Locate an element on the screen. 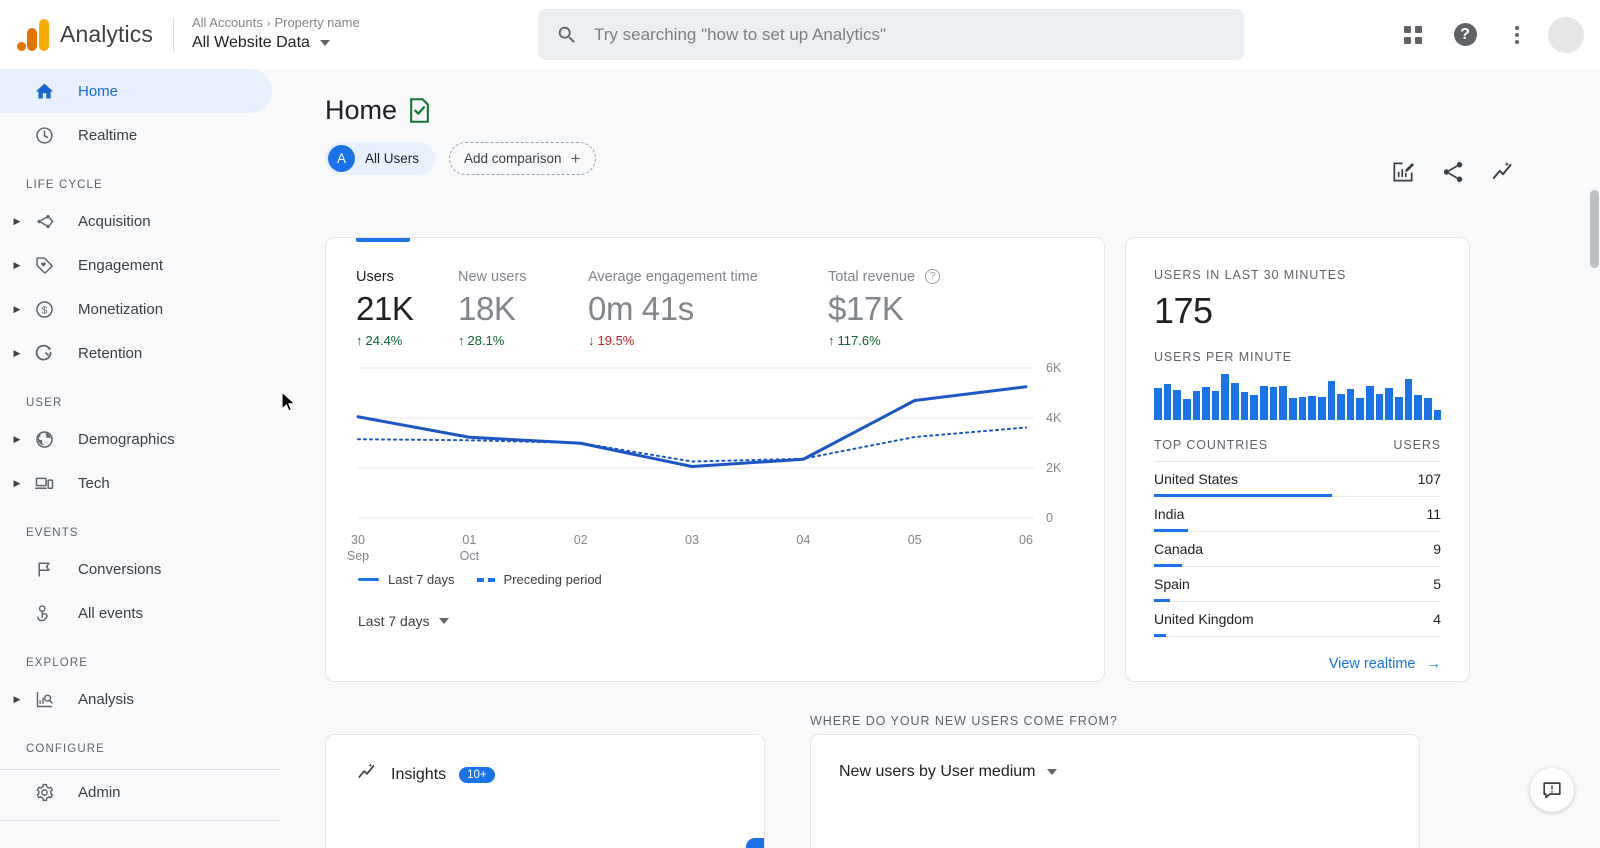 This screenshot has height=848, width=1600. country-row: Spain 5 is located at coordinates (1297, 584).